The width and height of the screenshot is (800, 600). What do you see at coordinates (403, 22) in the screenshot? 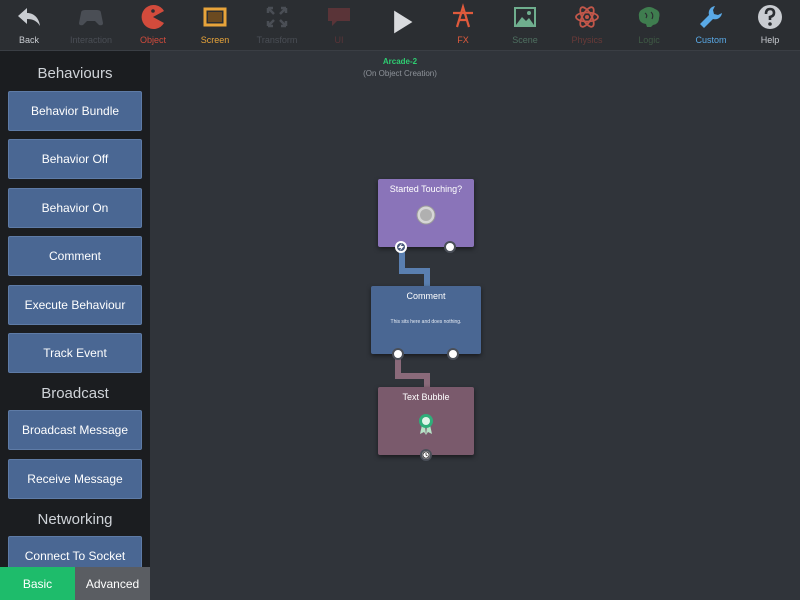
I see `play-icon` at bounding box center [403, 22].